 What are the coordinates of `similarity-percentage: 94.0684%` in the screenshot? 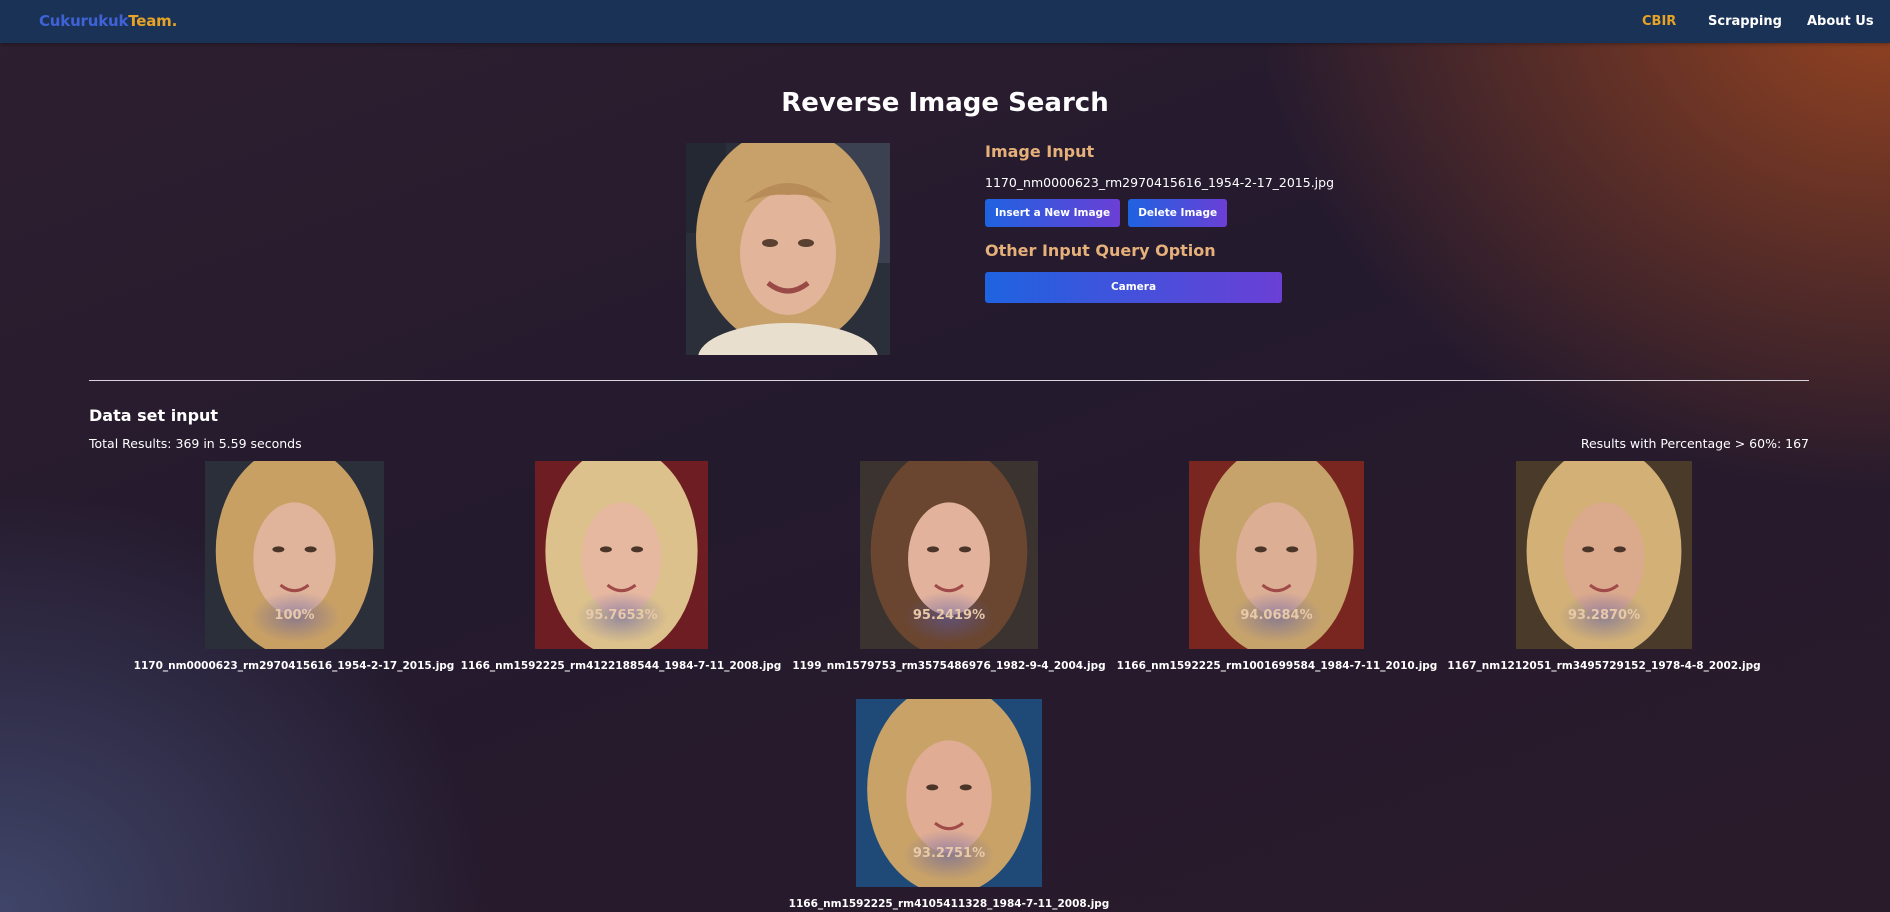 It's located at (1276, 615).